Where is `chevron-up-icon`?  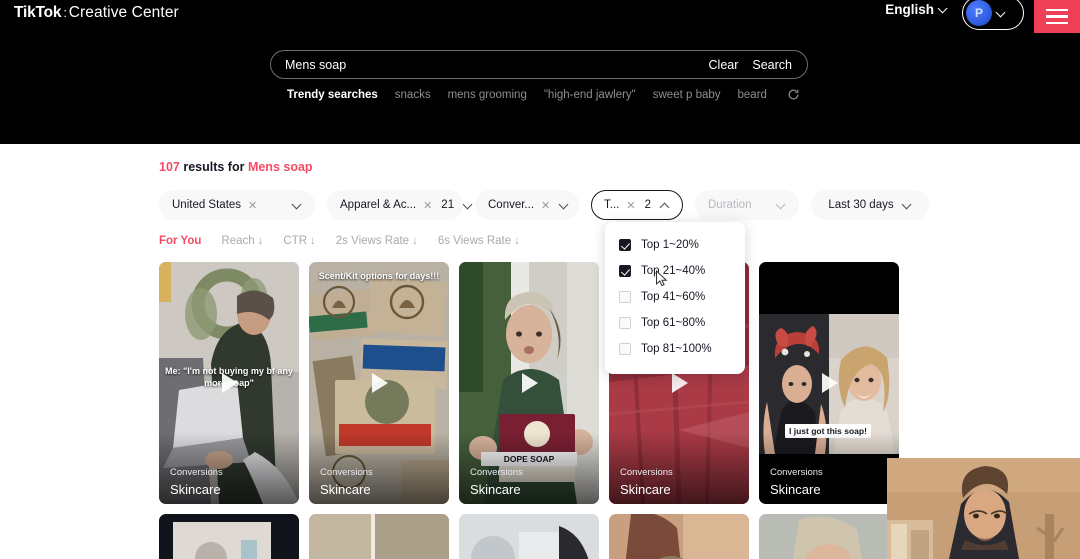
chevron-up-icon is located at coordinates (665, 205).